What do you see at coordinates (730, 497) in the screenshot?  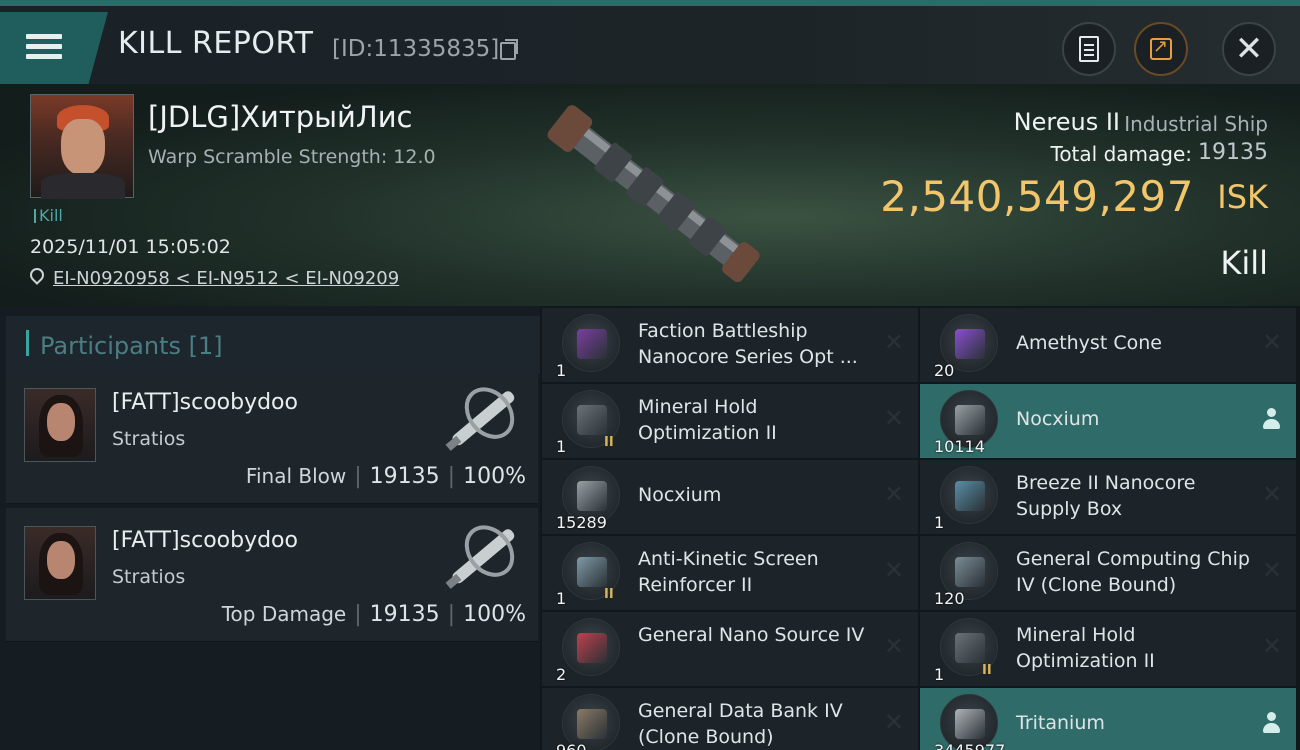 I see `item-cell: 15289 Nocxium ✕` at bounding box center [730, 497].